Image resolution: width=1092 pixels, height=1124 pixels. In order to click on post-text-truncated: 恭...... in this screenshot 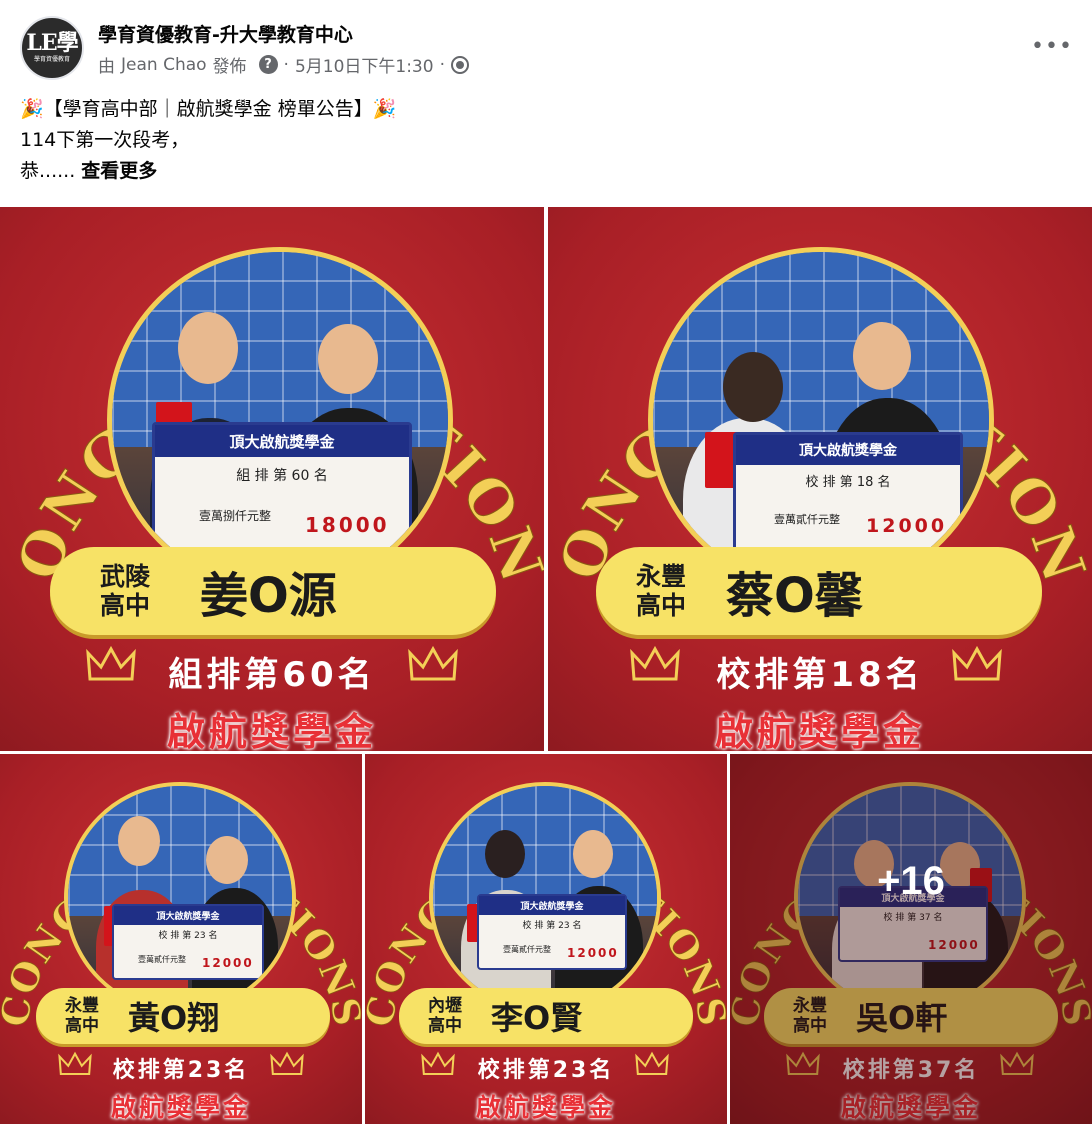, I will do `click(48, 171)`.